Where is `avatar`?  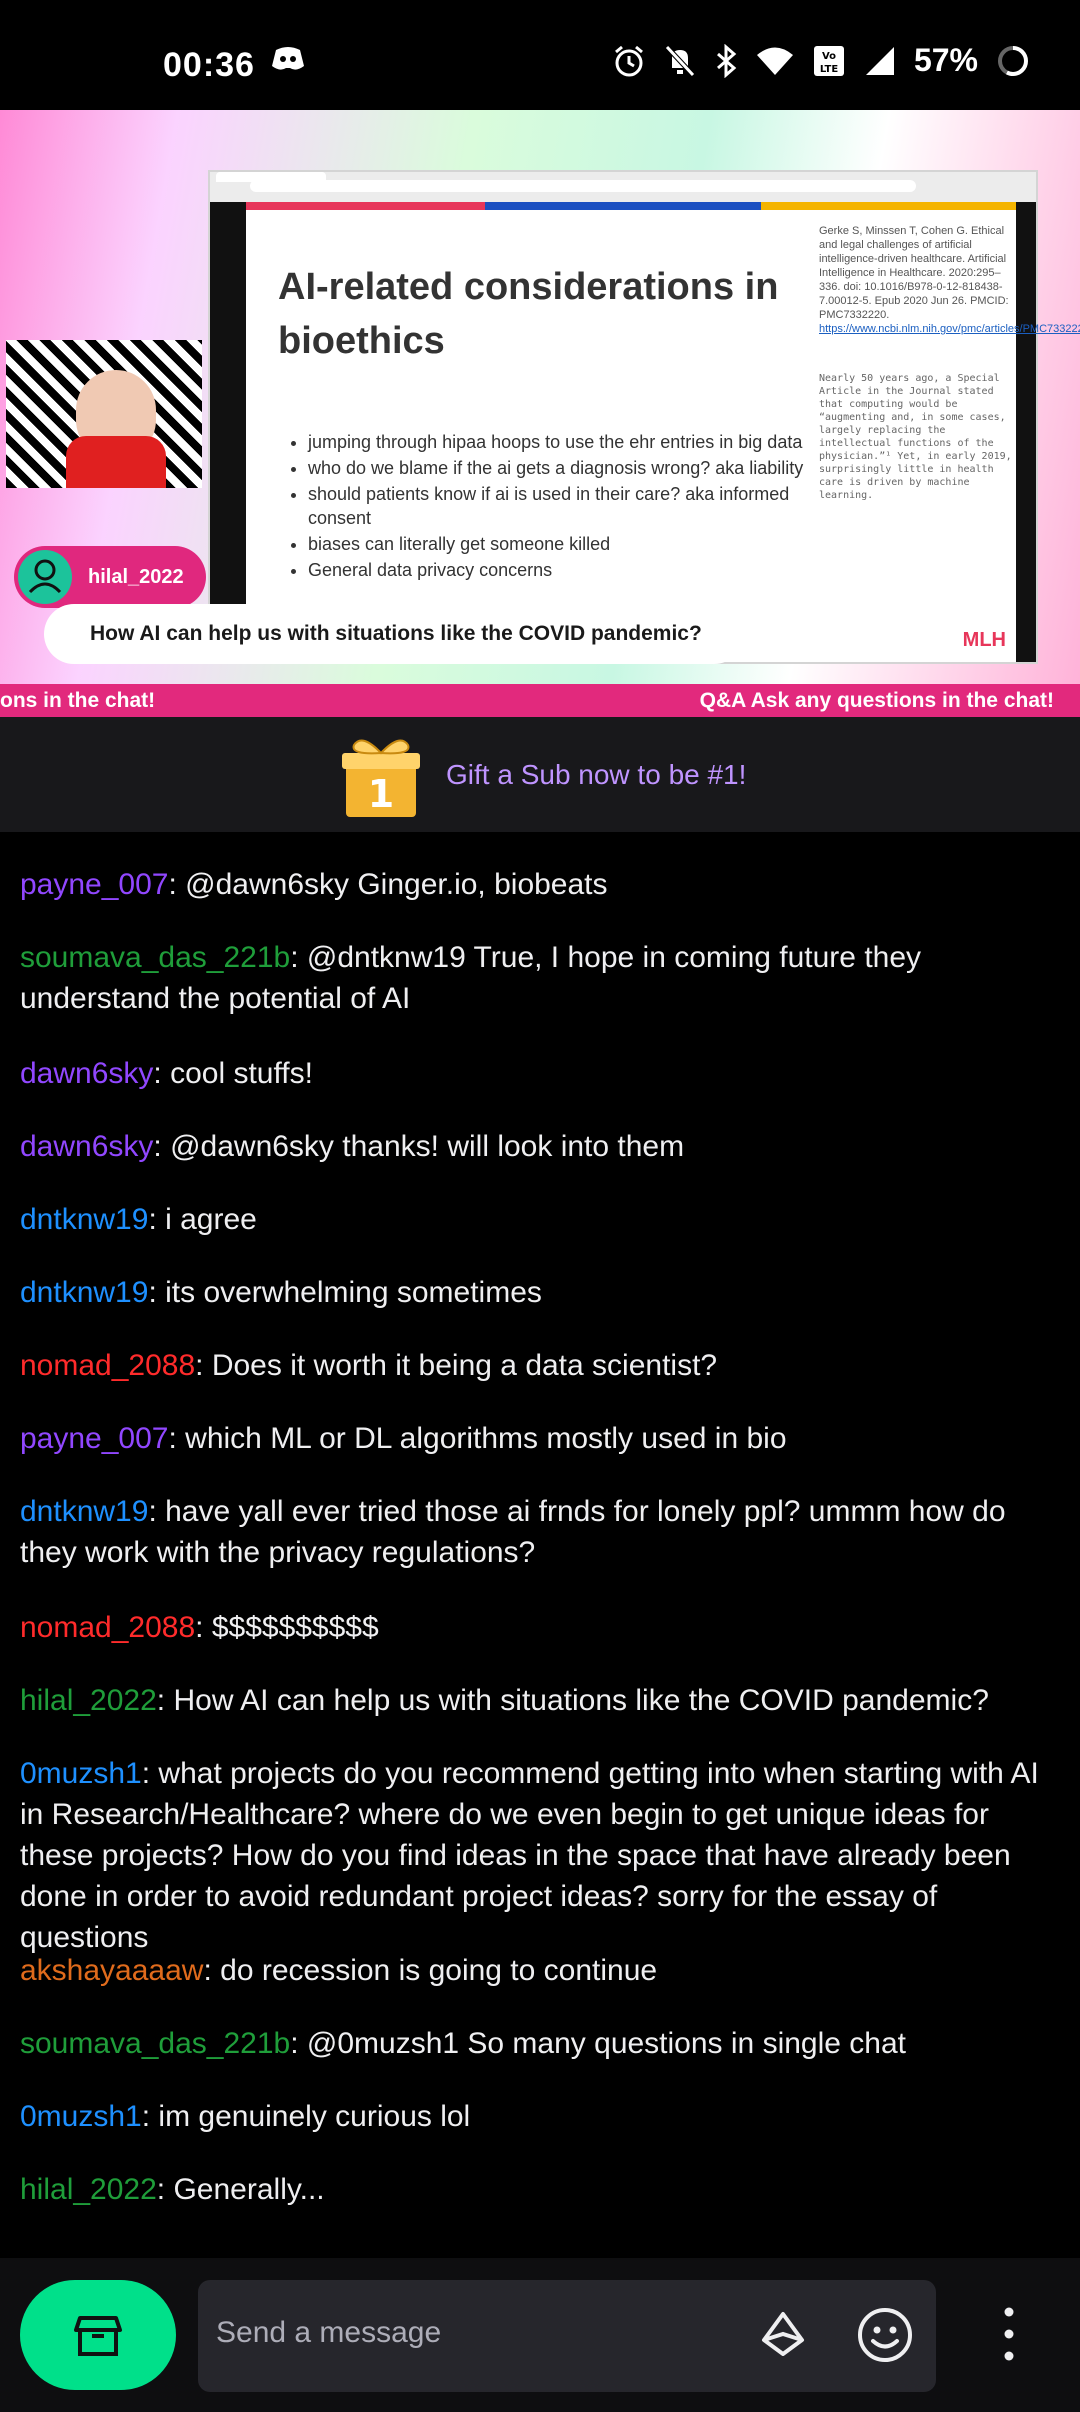 avatar is located at coordinates (45, 577).